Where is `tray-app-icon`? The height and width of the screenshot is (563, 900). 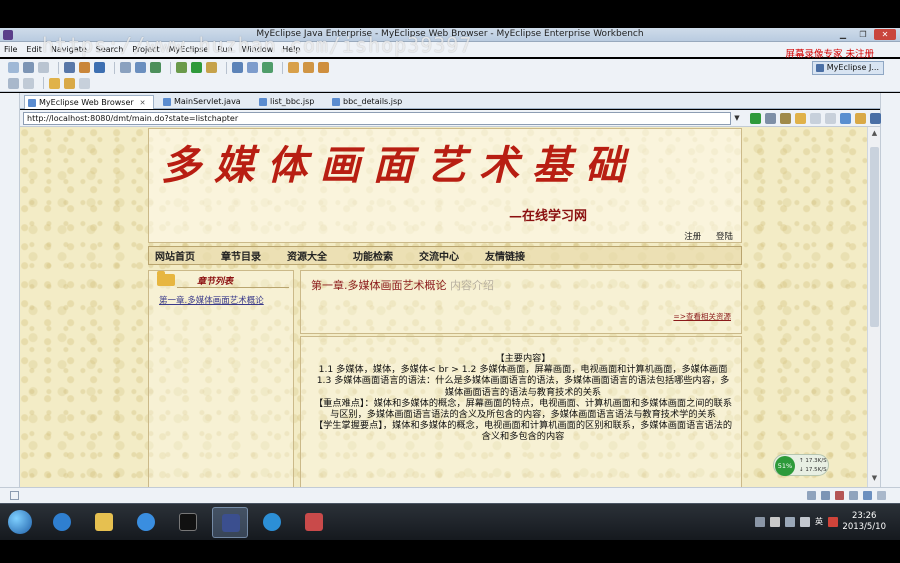 tray-app-icon is located at coordinates (833, 521).